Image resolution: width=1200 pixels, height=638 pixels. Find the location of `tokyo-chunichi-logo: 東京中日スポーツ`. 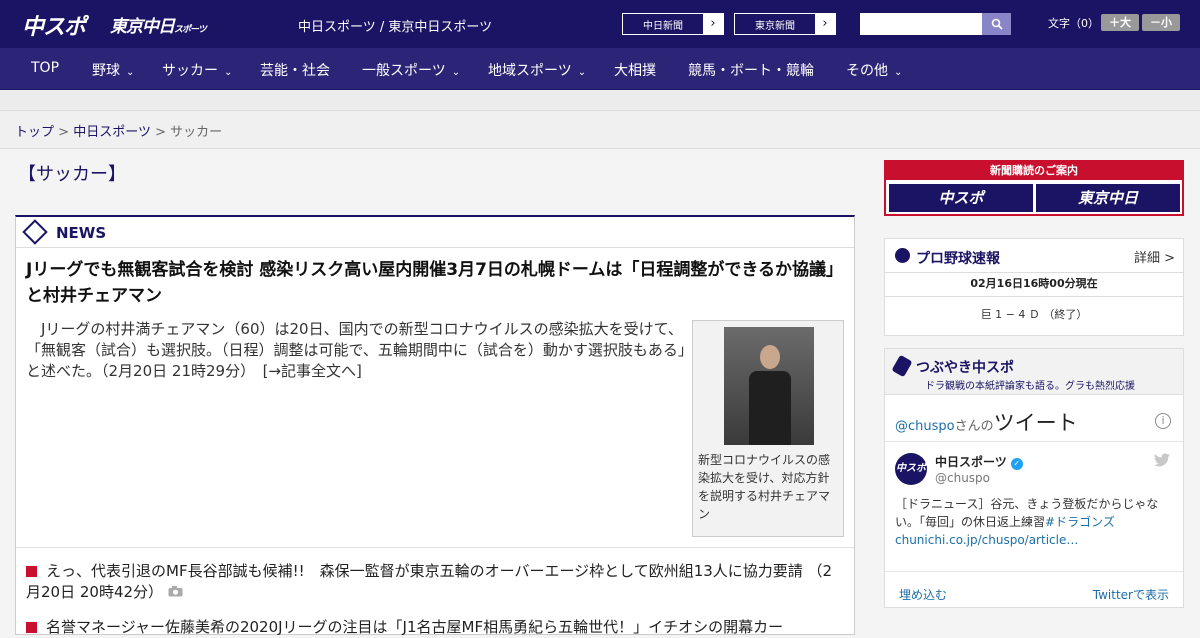

tokyo-chunichi-logo: 東京中日スポーツ is located at coordinates (158, 24).